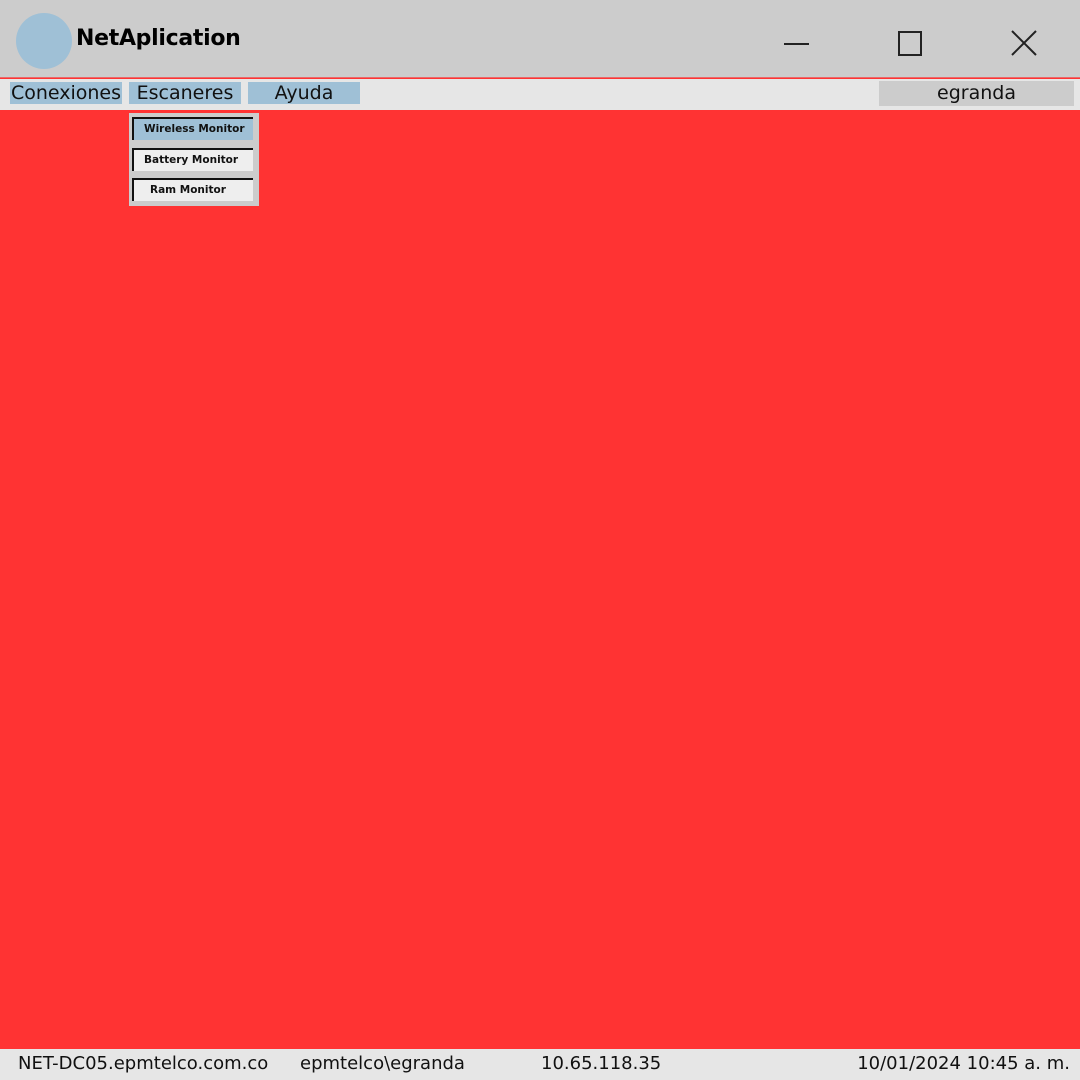 Image resolution: width=1080 pixels, height=1080 pixels. What do you see at coordinates (44, 41) in the screenshot?
I see `app-logo` at bounding box center [44, 41].